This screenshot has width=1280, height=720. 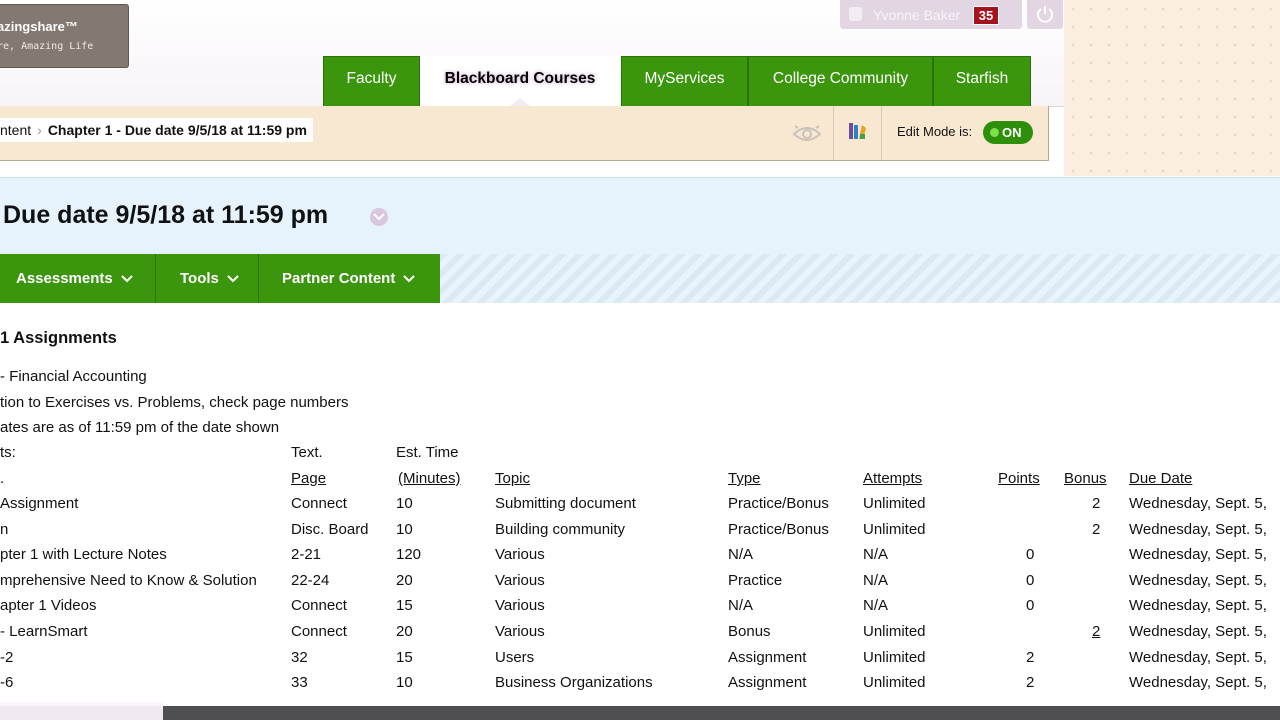 I want to click on horizontal-scrollbar, so click(x=640, y=713).